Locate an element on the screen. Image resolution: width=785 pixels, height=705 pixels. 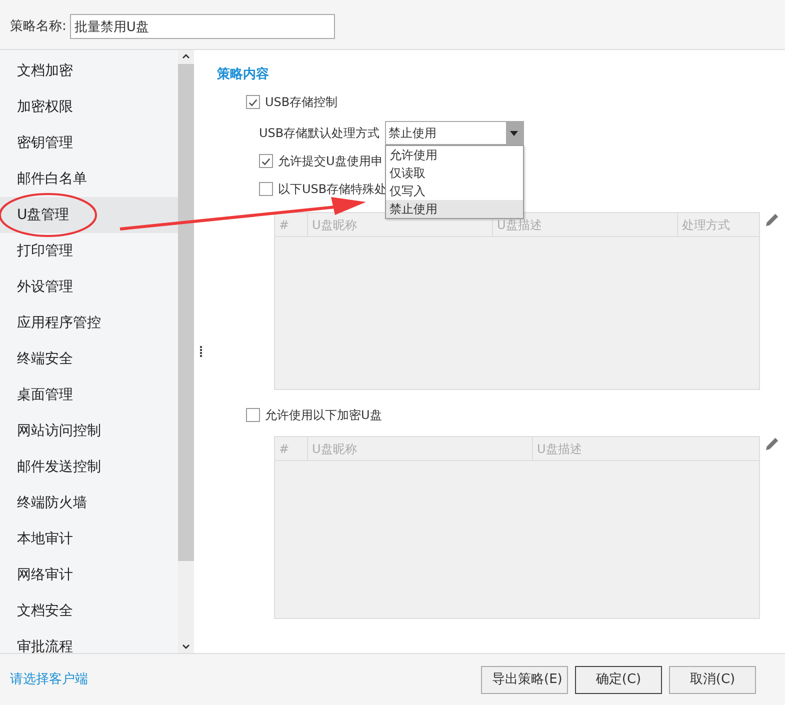
field-label: 策略名称: is located at coordinates (38, 27).